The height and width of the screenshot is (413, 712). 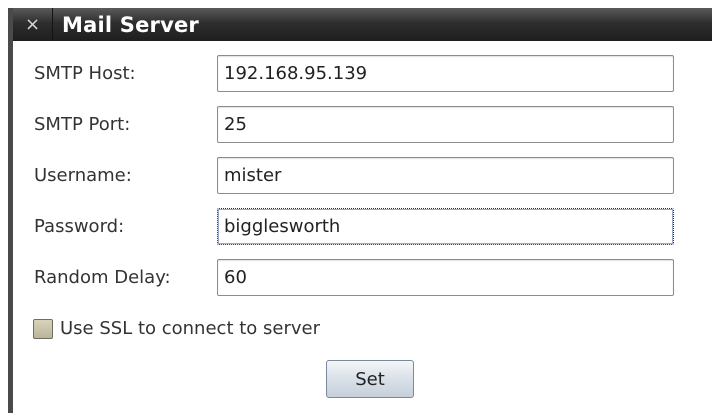 I want to click on random-delay-input, so click(x=445, y=277).